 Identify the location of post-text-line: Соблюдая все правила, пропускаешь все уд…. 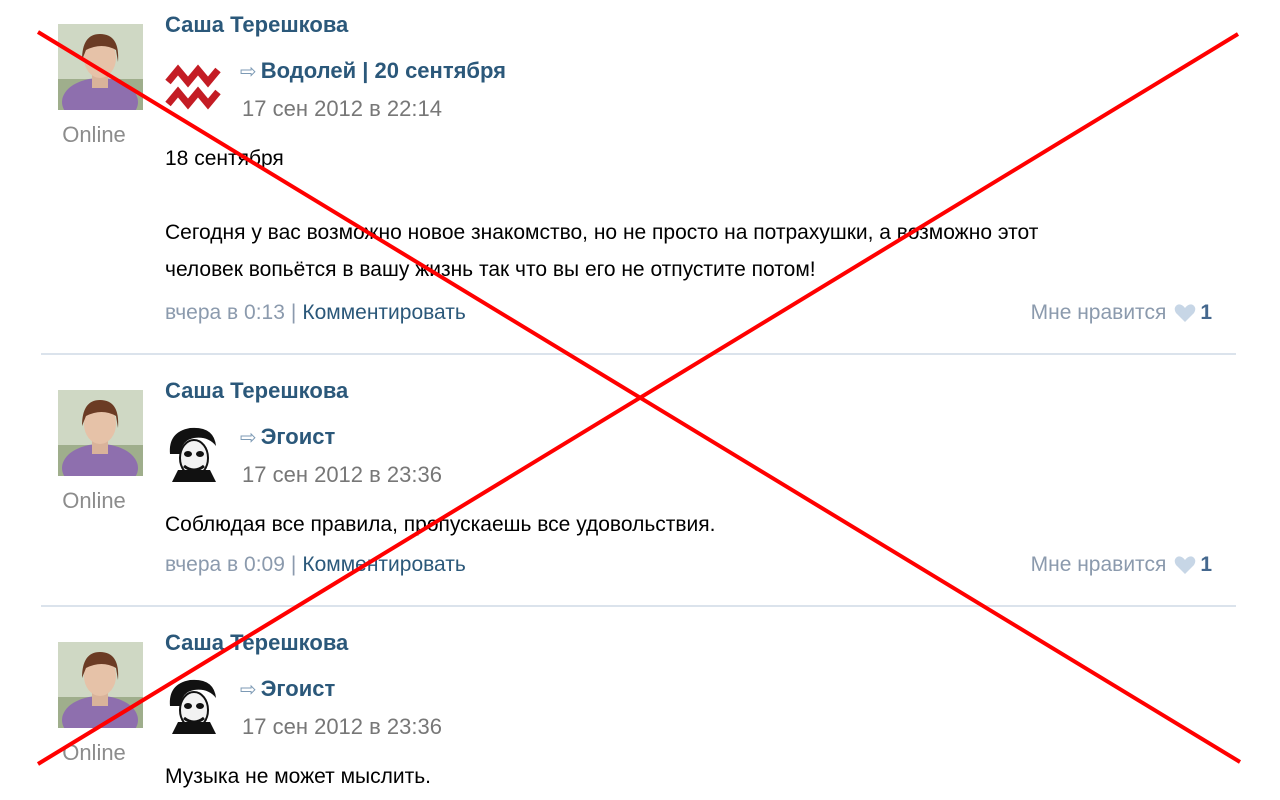
(440, 524).